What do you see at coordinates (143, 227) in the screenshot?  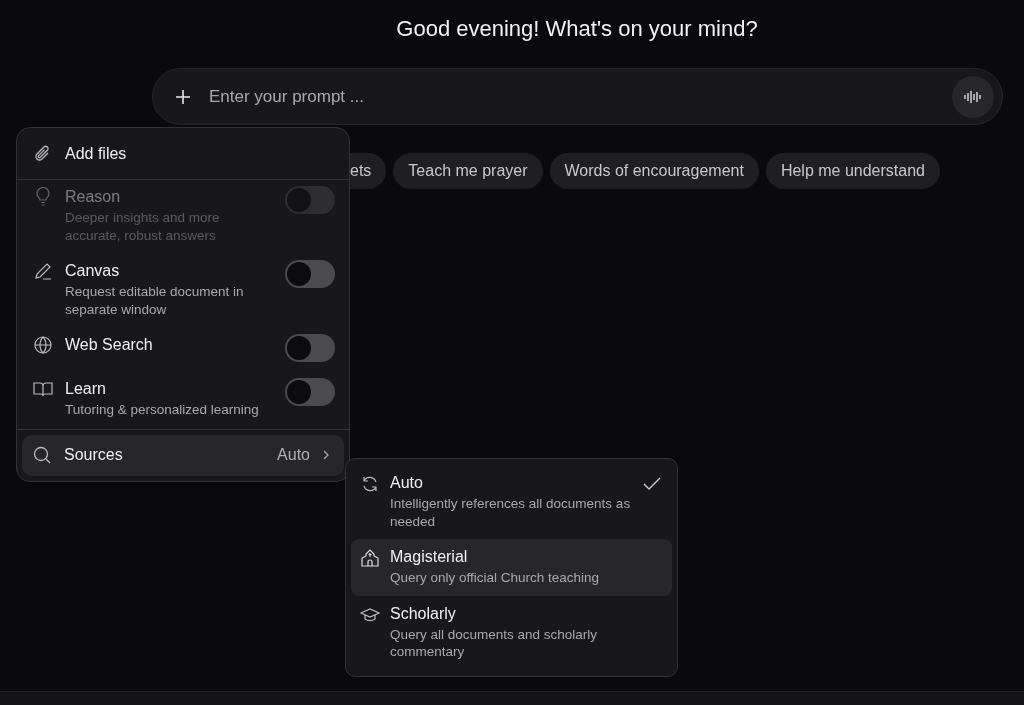 I see `tool-description: Deeper insights and more accurate, robust answers` at bounding box center [143, 227].